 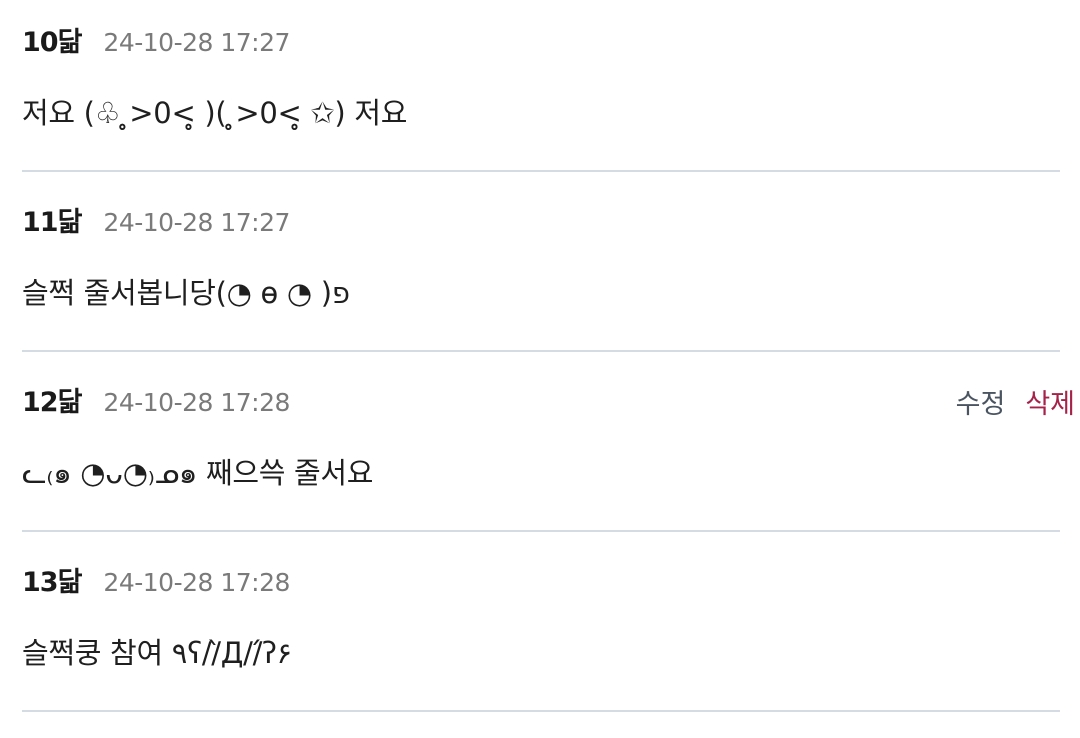 What do you see at coordinates (52, 219) in the screenshot?
I see `comment-author: 11닮` at bounding box center [52, 219].